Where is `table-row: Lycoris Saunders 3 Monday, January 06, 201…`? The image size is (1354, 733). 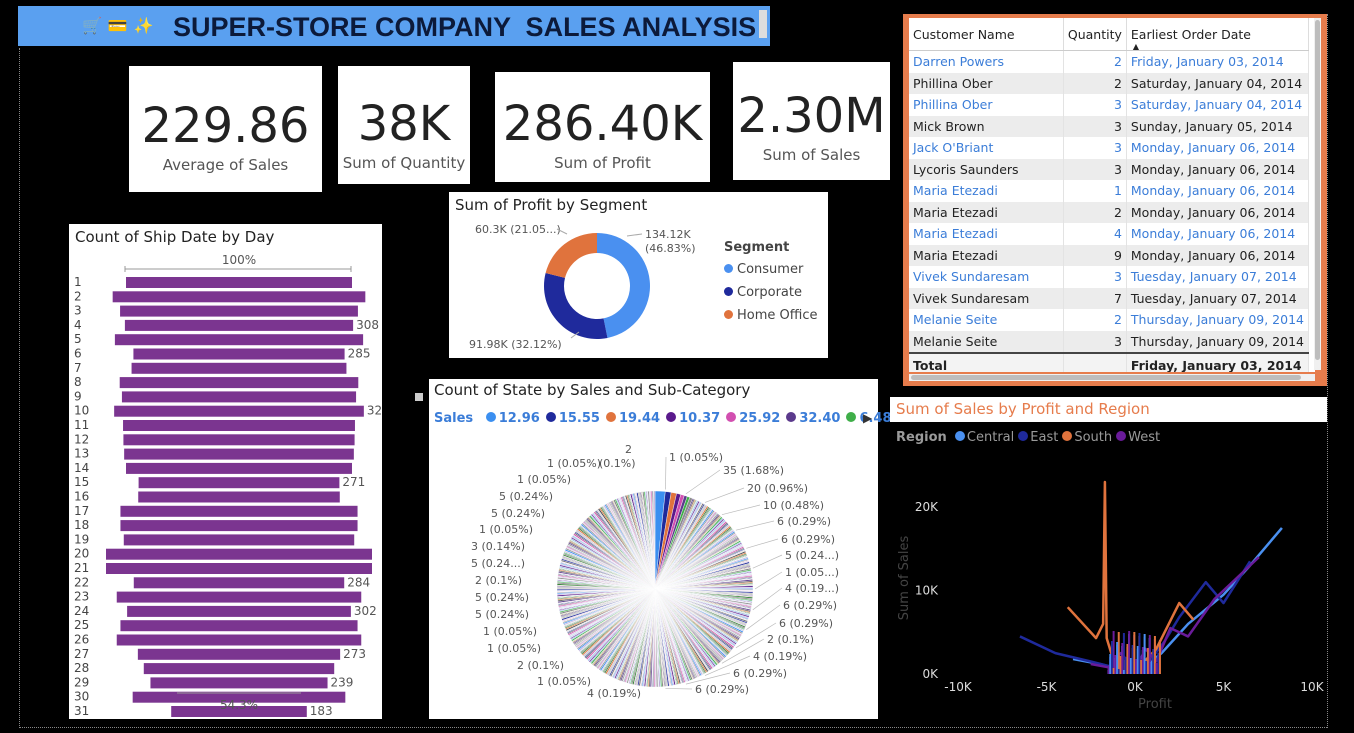 table-row: Lycoris Saunders 3 Monday, January 06, 201… is located at coordinates (1109, 169).